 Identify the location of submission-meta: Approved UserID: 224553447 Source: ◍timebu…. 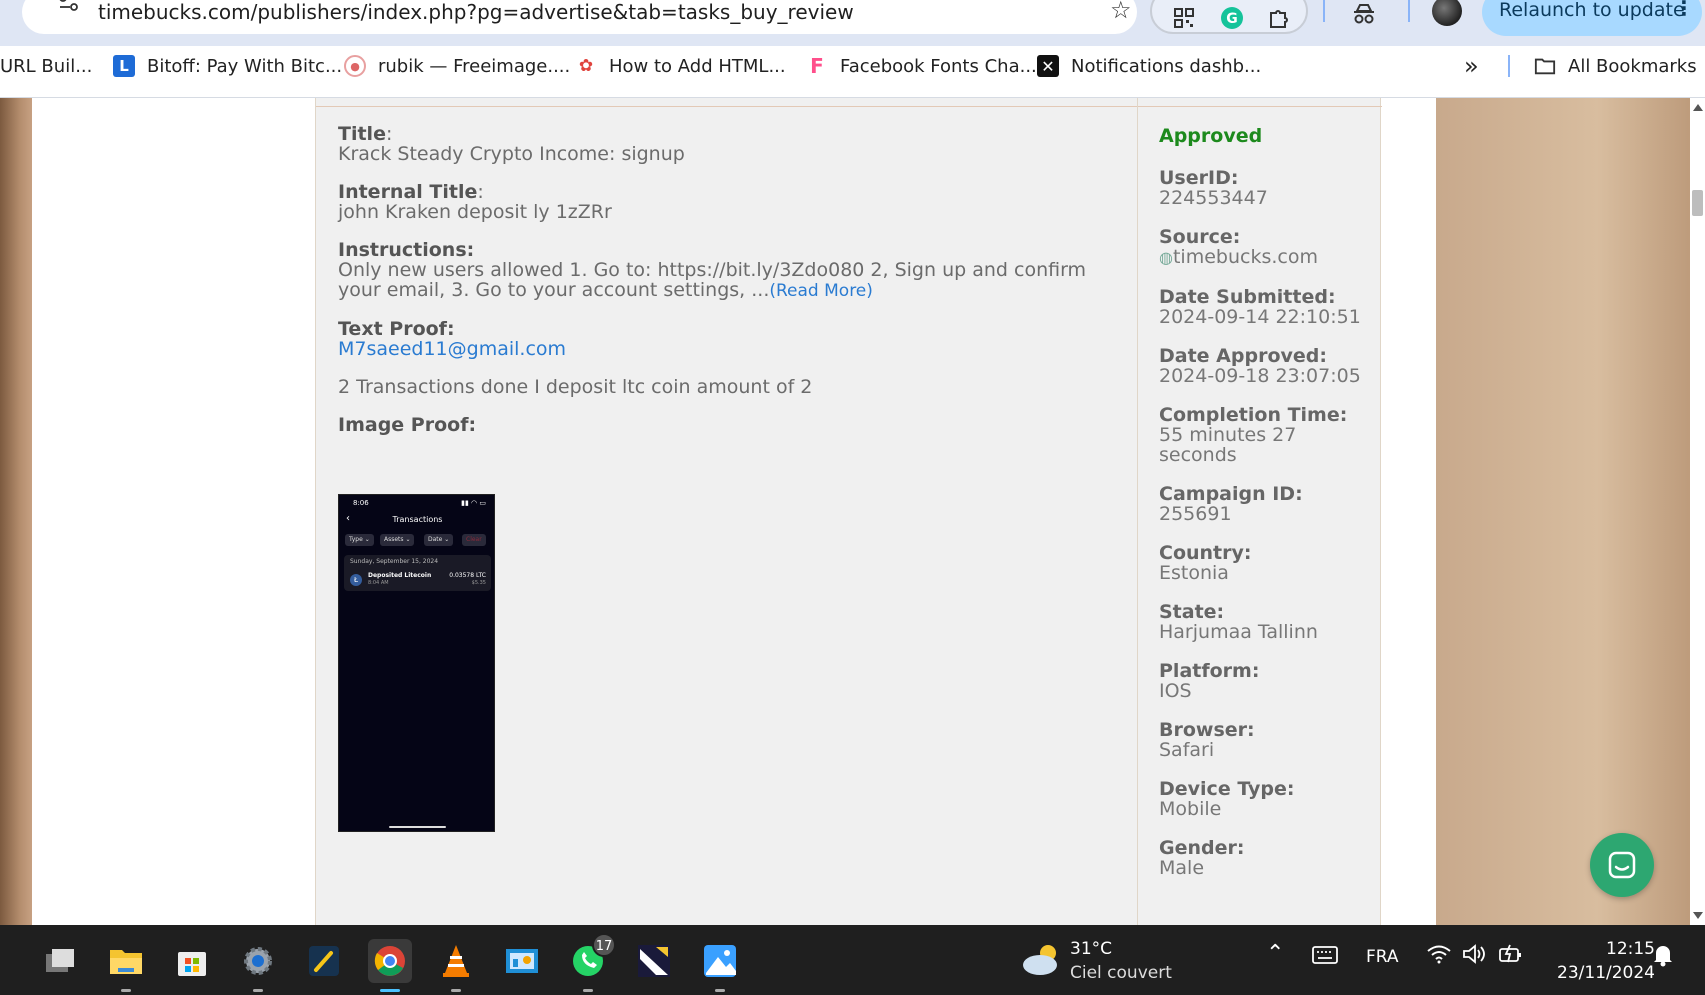
(1264, 511).